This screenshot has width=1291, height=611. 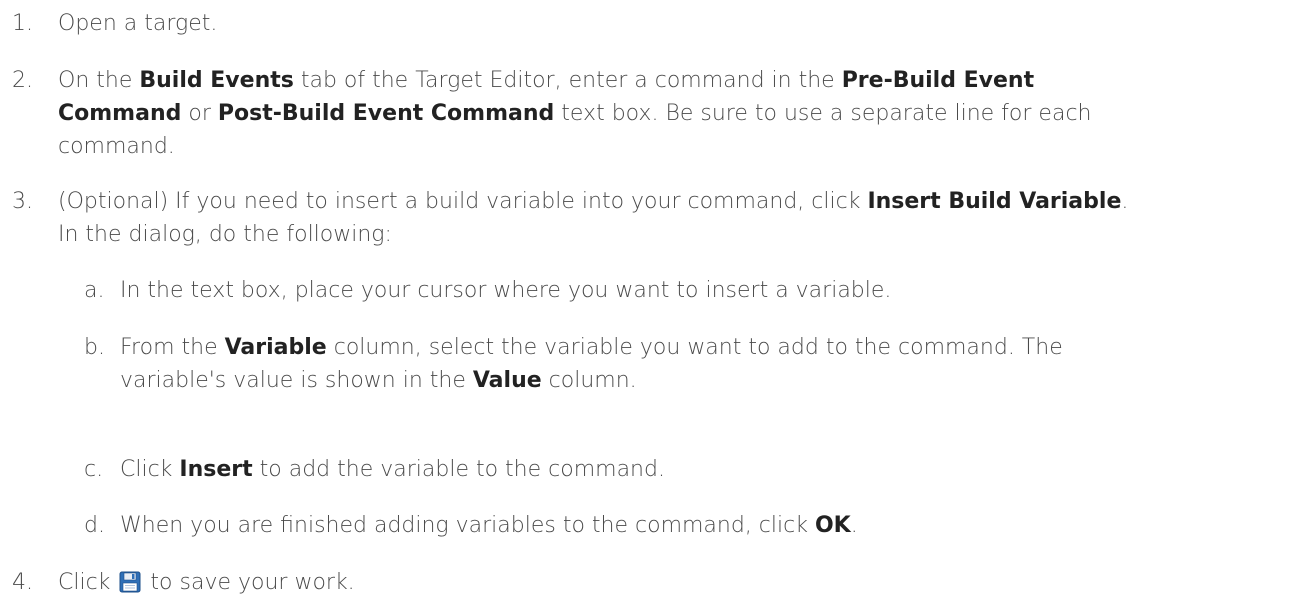 I want to click on step-number: 1., so click(x=22, y=23).